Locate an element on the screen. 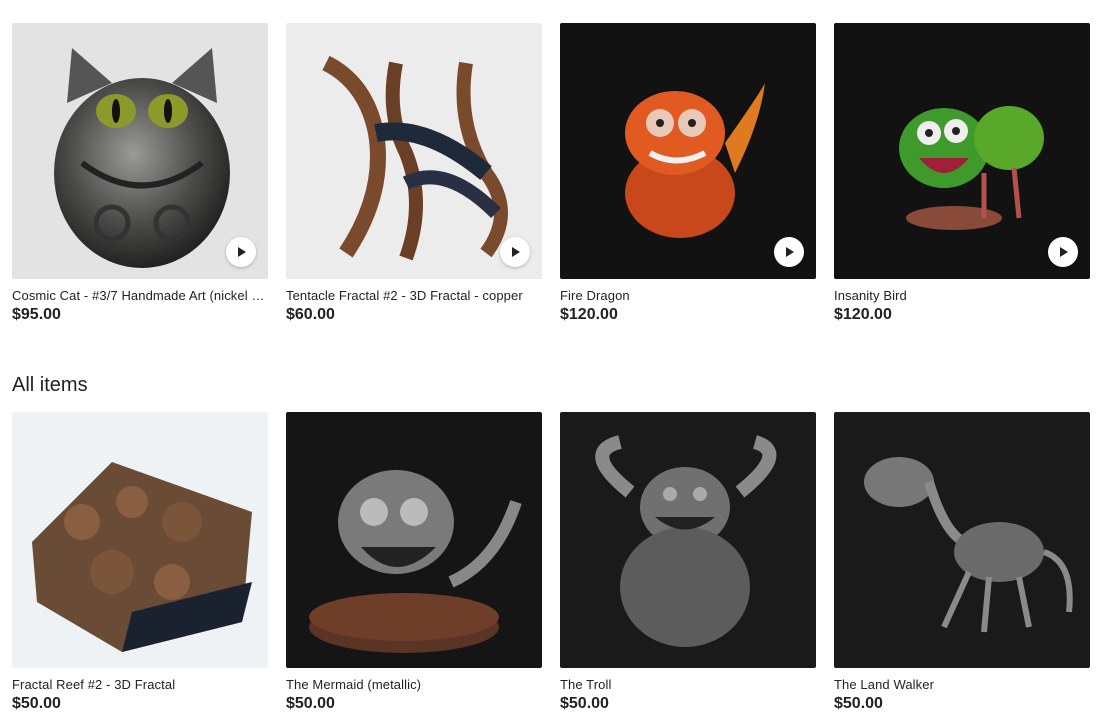 This screenshot has width=1110, height=725. listing-title: Insanity Bird is located at coordinates (962, 295).